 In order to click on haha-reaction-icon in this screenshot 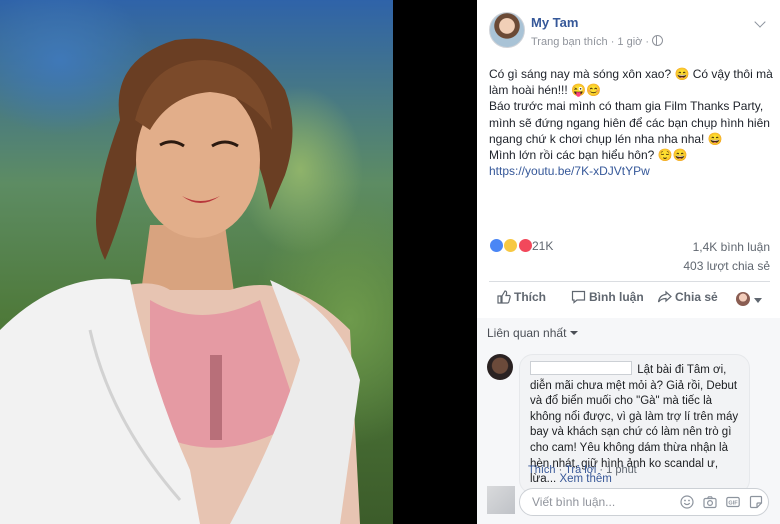, I will do `click(511, 246)`.